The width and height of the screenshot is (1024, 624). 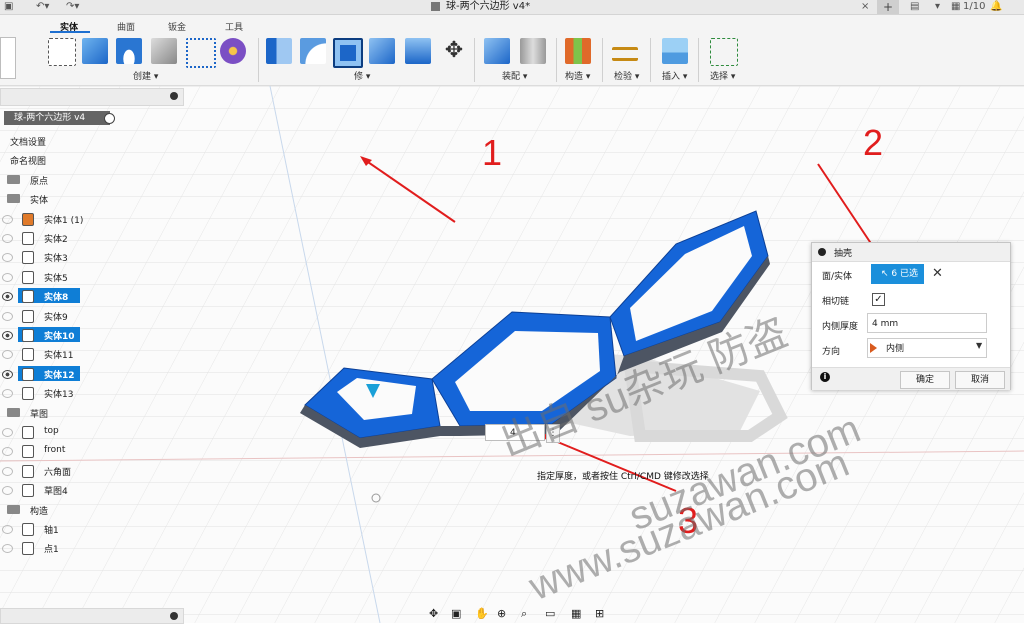 What do you see at coordinates (92, 393) in the screenshot?
I see `browser-node: 实体13` at bounding box center [92, 393].